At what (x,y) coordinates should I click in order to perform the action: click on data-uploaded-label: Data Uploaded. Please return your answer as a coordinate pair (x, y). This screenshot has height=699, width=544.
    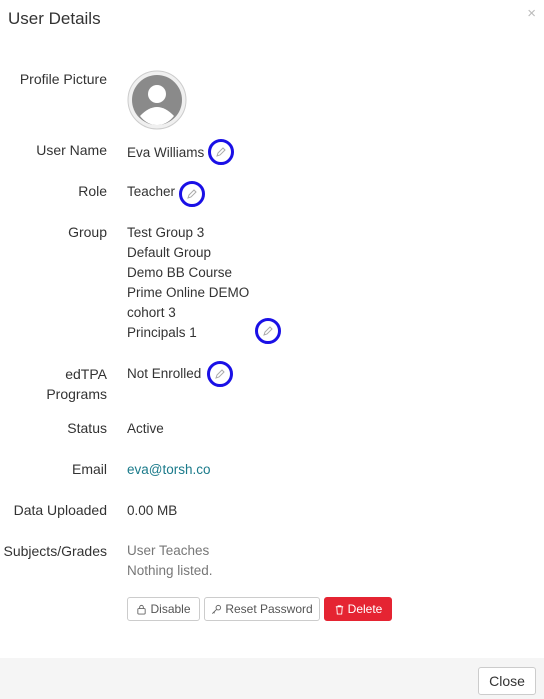
    Looking at the image, I should click on (60, 510).